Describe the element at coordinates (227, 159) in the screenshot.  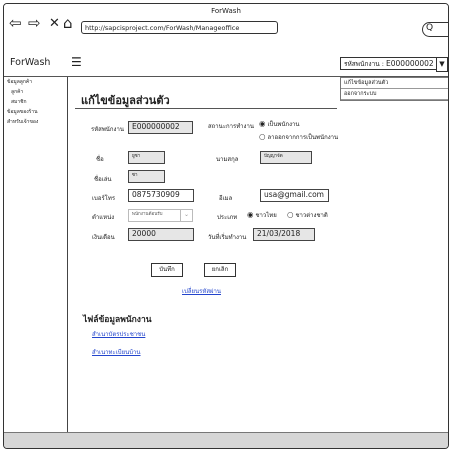
I see `last-name-label: นามสกุล` at that location.